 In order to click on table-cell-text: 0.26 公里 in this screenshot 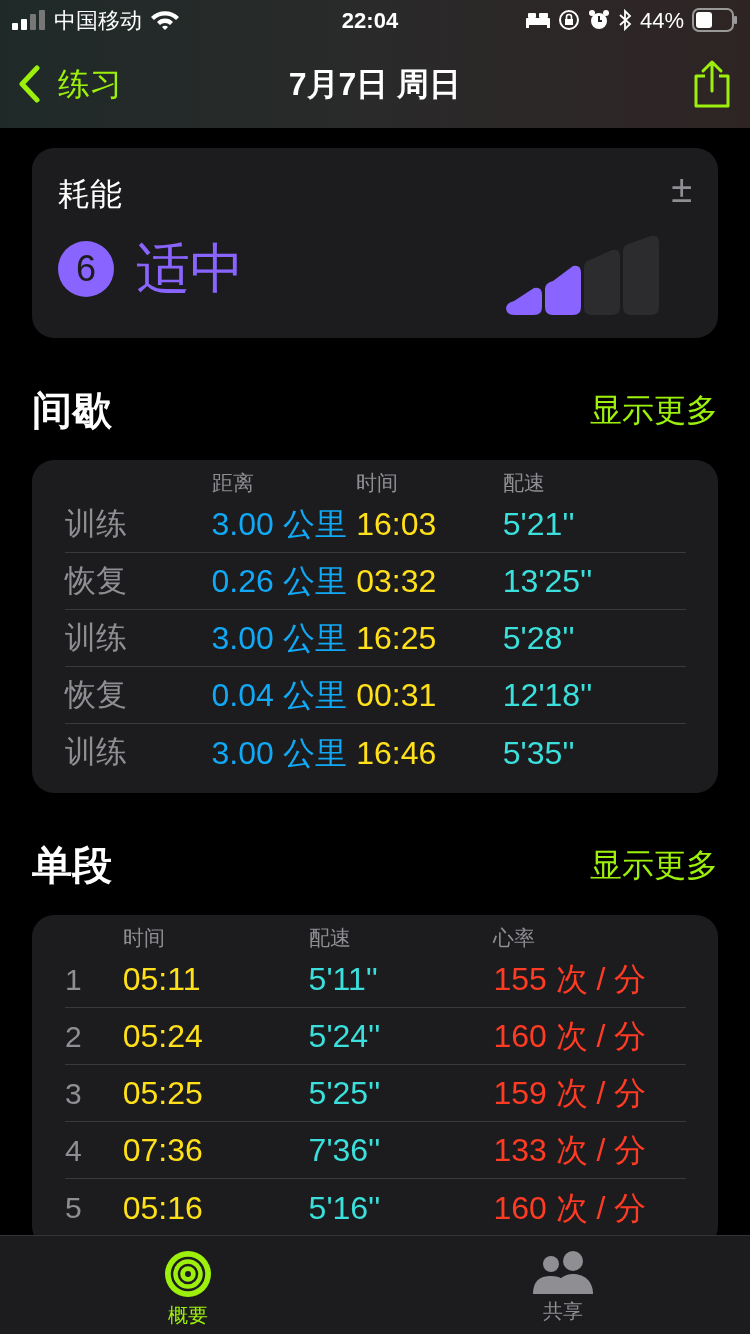, I will do `click(279, 581)`.